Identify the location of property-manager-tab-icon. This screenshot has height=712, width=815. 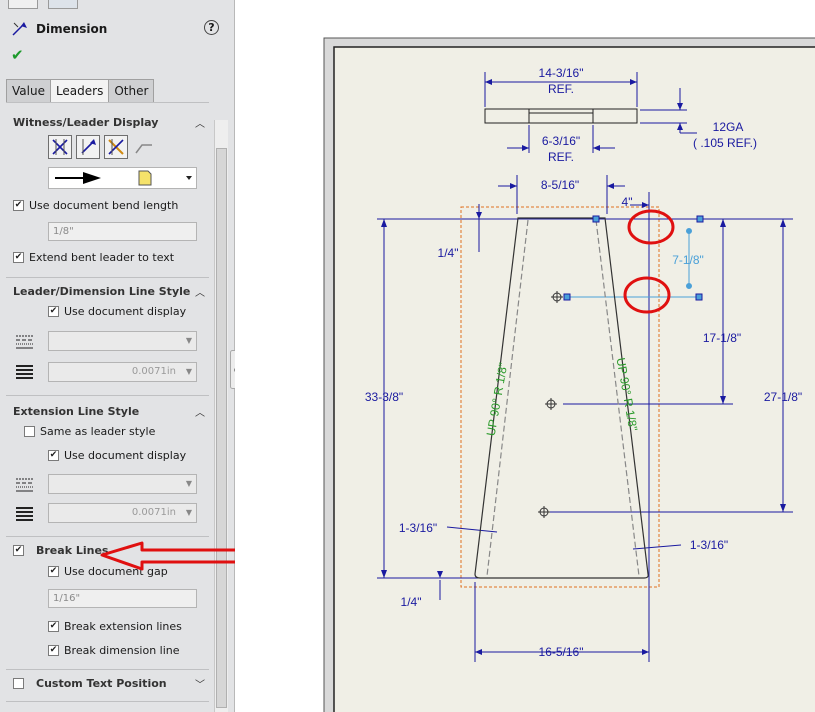
(63, 4).